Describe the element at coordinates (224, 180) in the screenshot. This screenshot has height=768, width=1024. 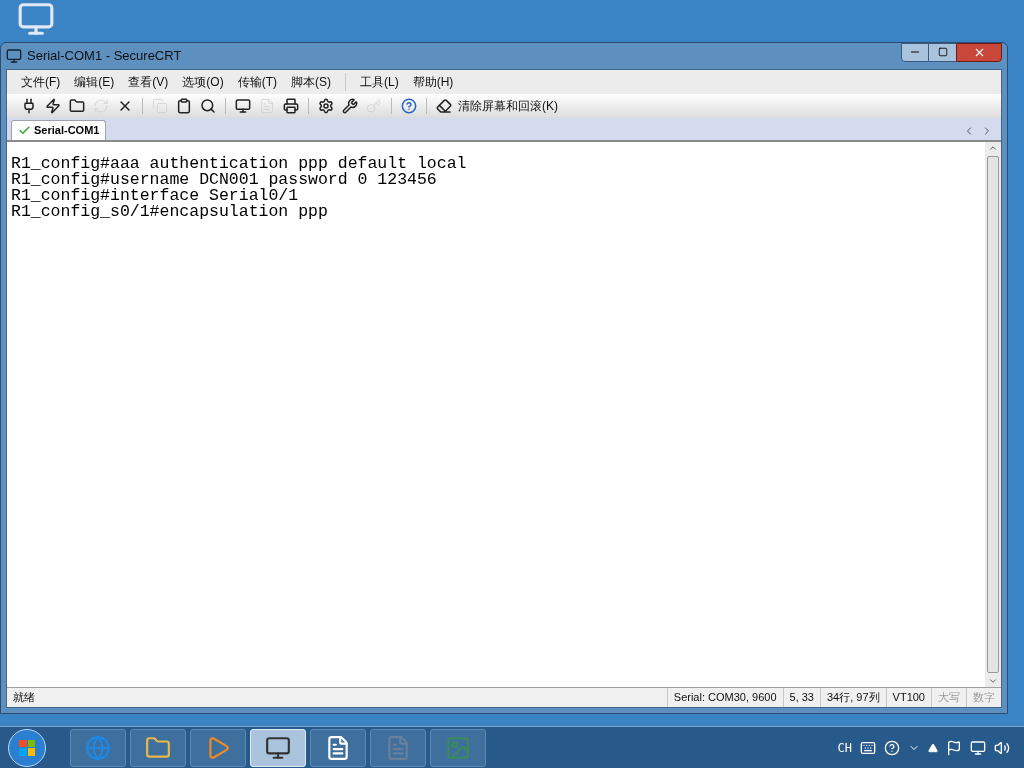
I see `terminal-line: R1_config#username DCN001 password 0 123456` at that location.